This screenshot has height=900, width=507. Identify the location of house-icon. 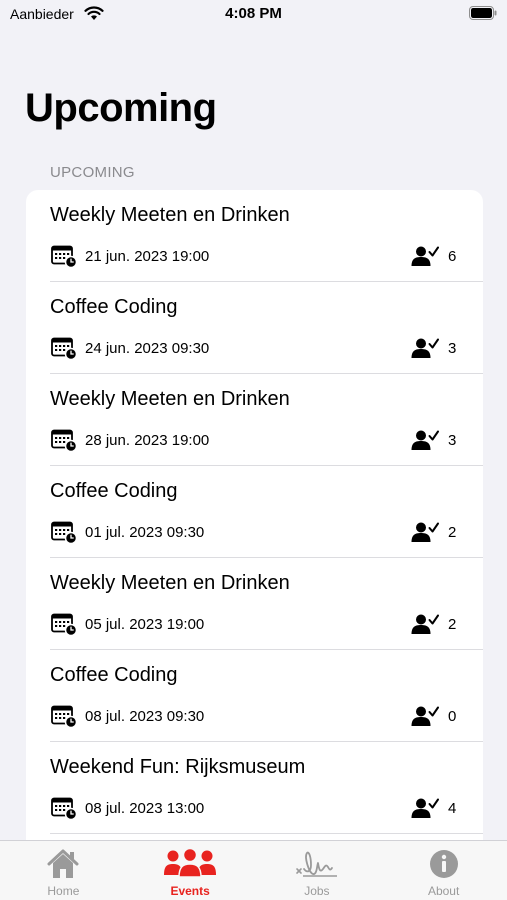
(63, 863).